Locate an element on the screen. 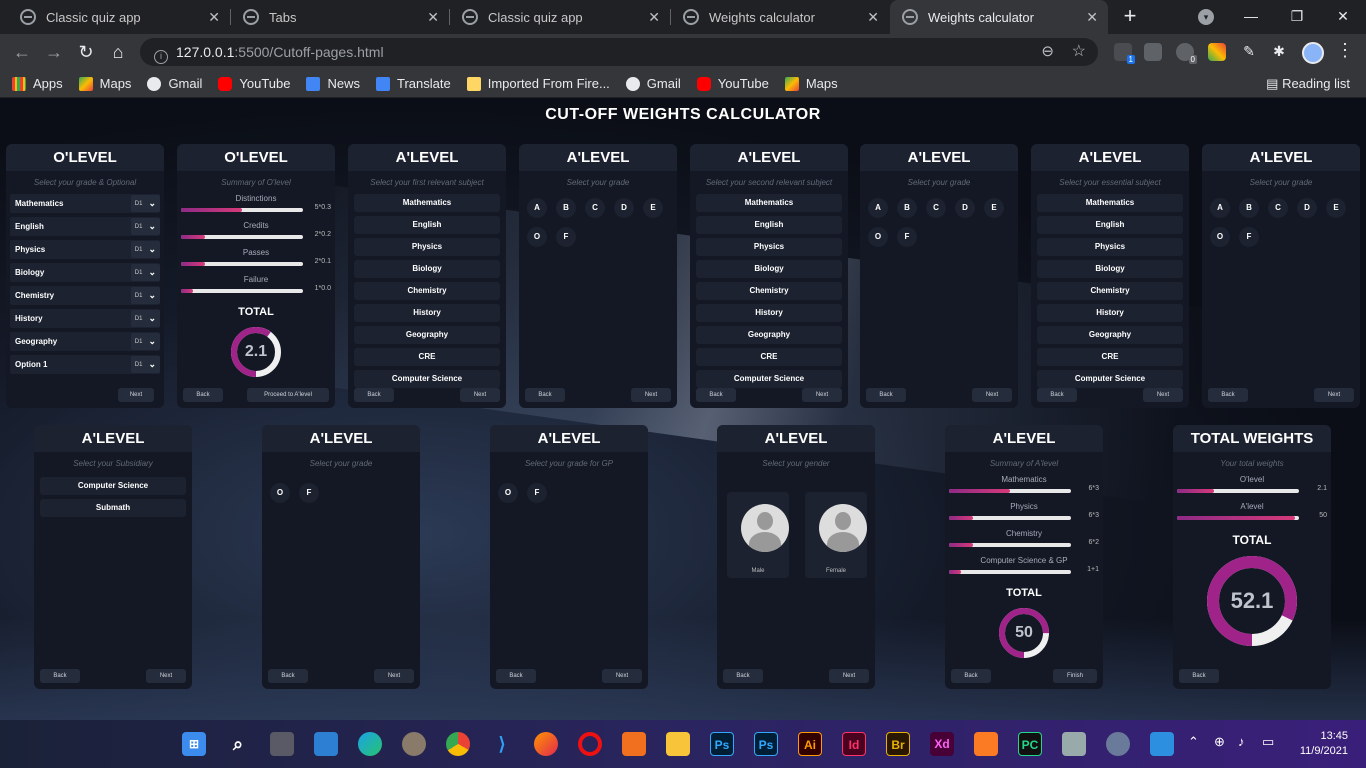 Image resolution: width=1366 pixels, height=768 pixels. chrome-icon is located at coordinates (458, 744).